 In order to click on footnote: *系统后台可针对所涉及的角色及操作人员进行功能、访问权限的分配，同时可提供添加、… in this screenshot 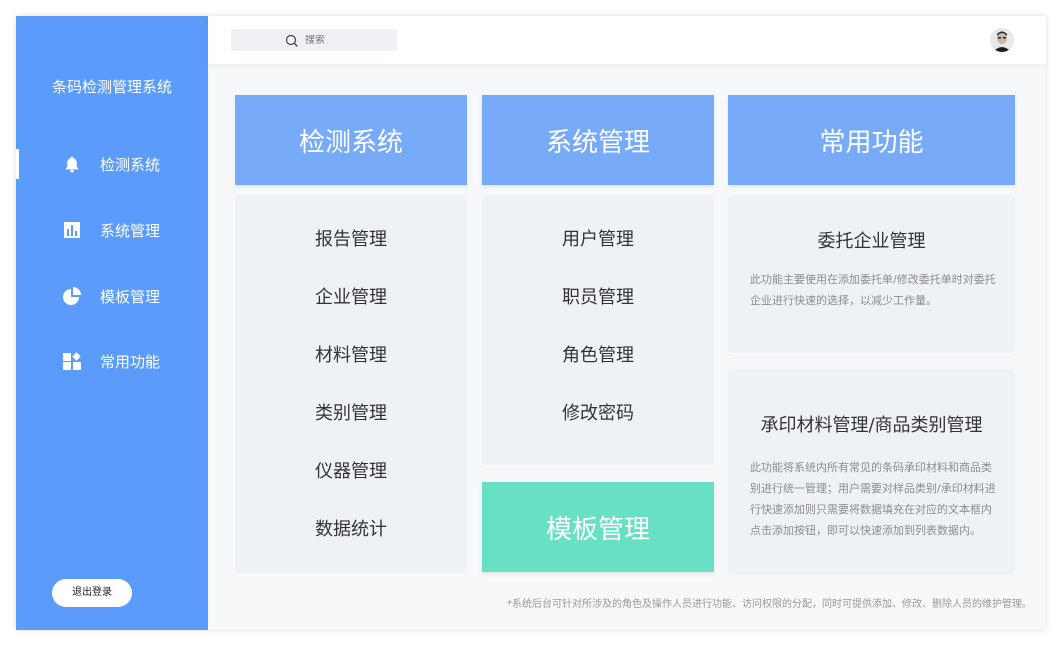, I will do `click(769, 604)`.